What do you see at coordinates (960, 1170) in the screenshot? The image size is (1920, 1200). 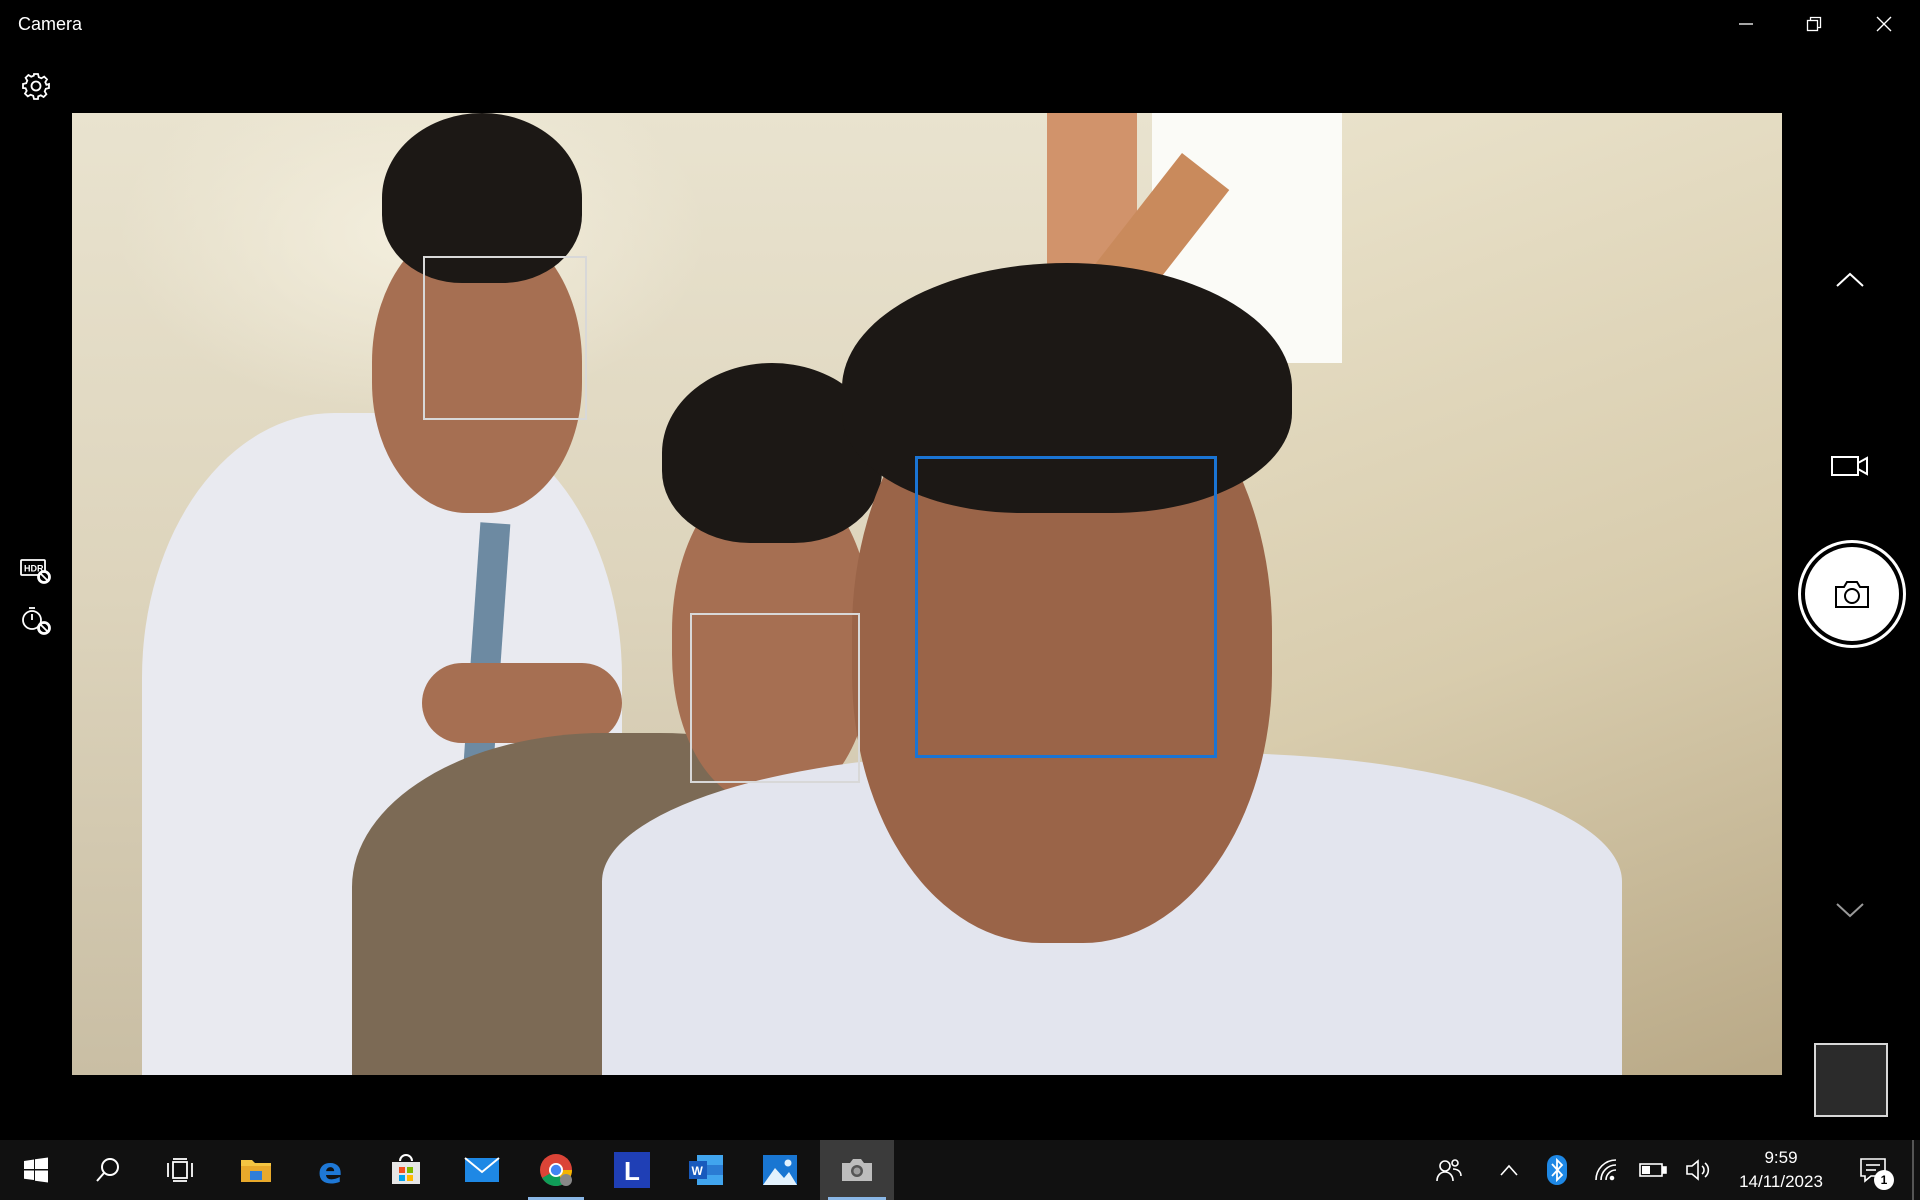 I see `taskbar: e L W 9:59 14/11/2023 1` at bounding box center [960, 1170].